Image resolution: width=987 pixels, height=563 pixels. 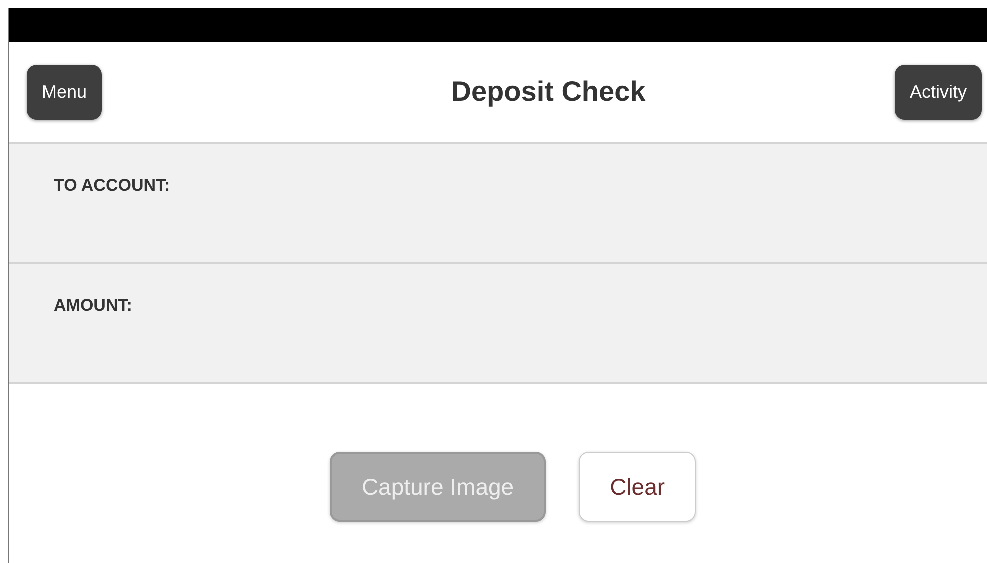 What do you see at coordinates (64, 92) in the screenshot?
I see `menu-button: Menu` at bounding box center [64, 92].